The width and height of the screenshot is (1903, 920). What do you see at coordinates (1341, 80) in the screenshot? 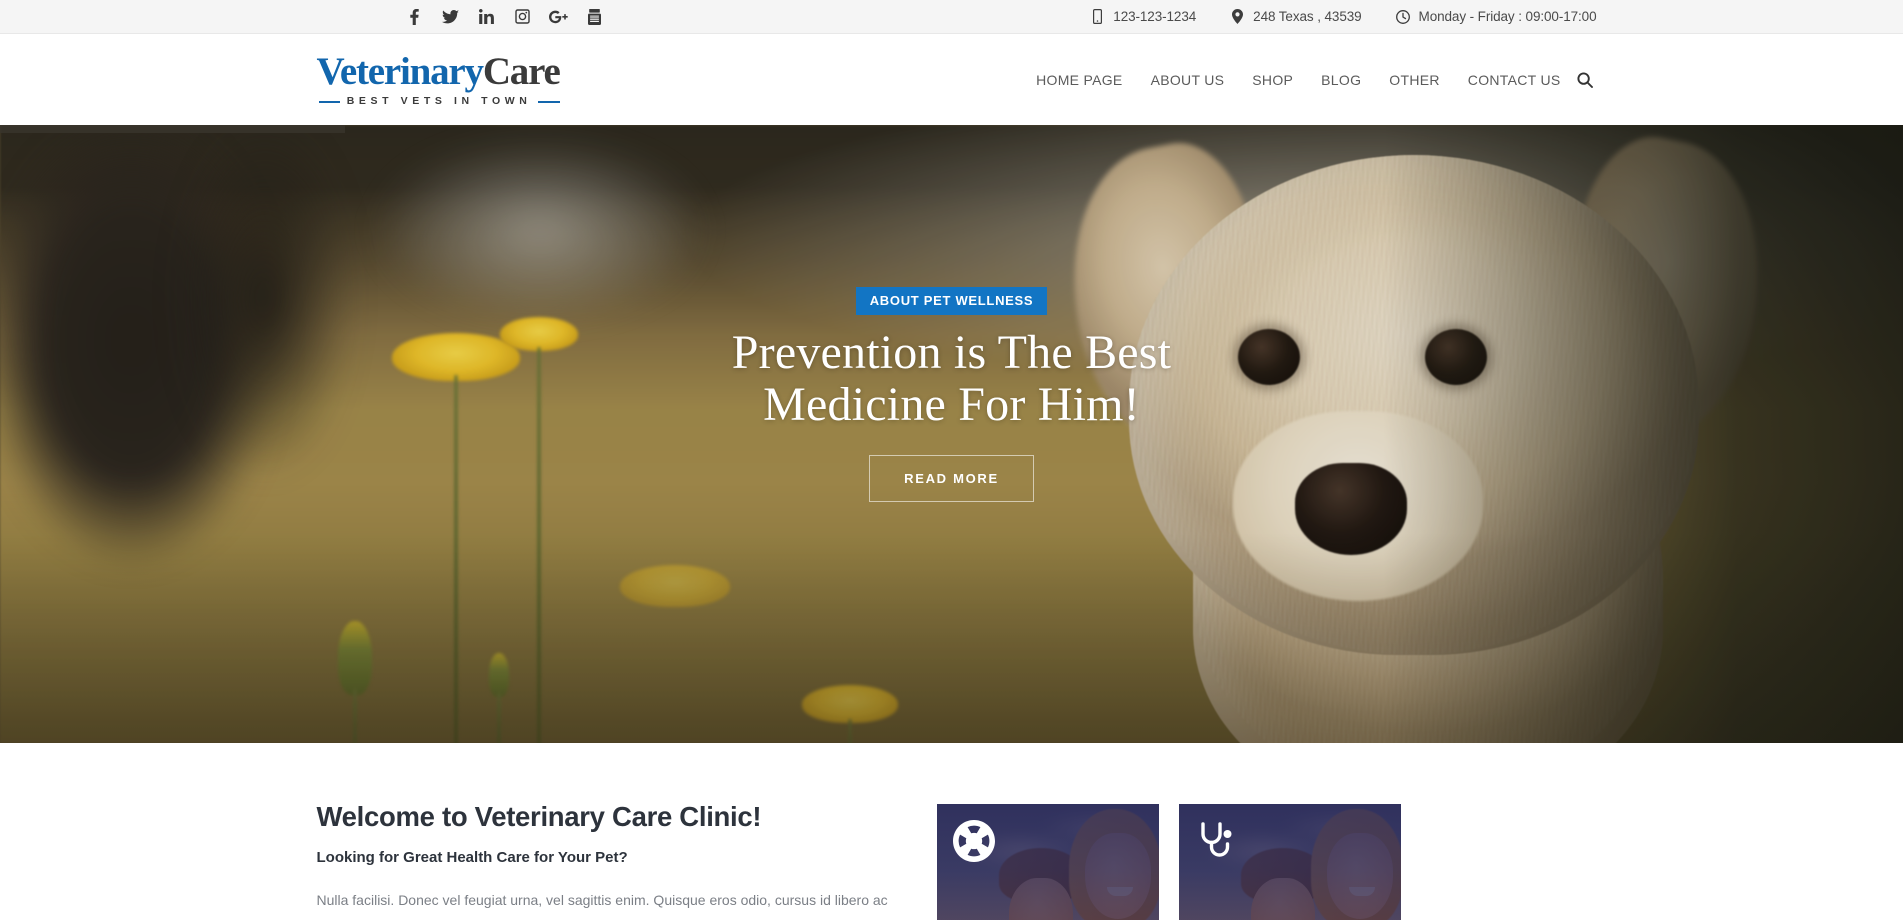
I see `nav-item-blog: BLOG` at bounding box center [1341, 80].